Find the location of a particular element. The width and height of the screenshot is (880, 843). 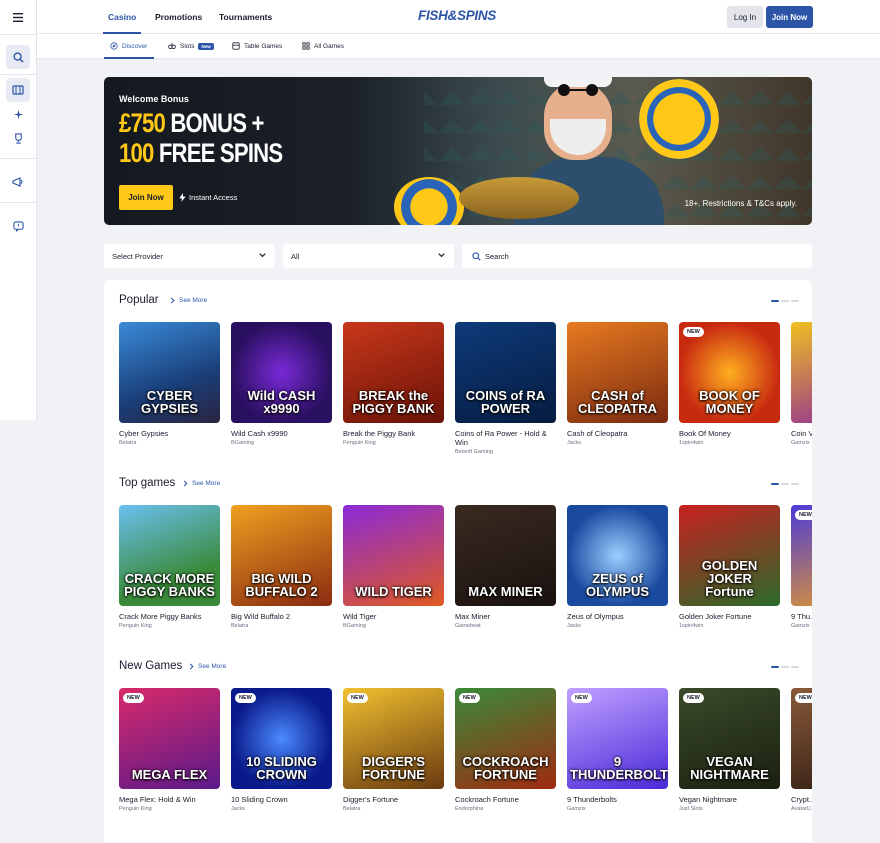

subnav-label: Table Games is located at coordinates (263, 46).